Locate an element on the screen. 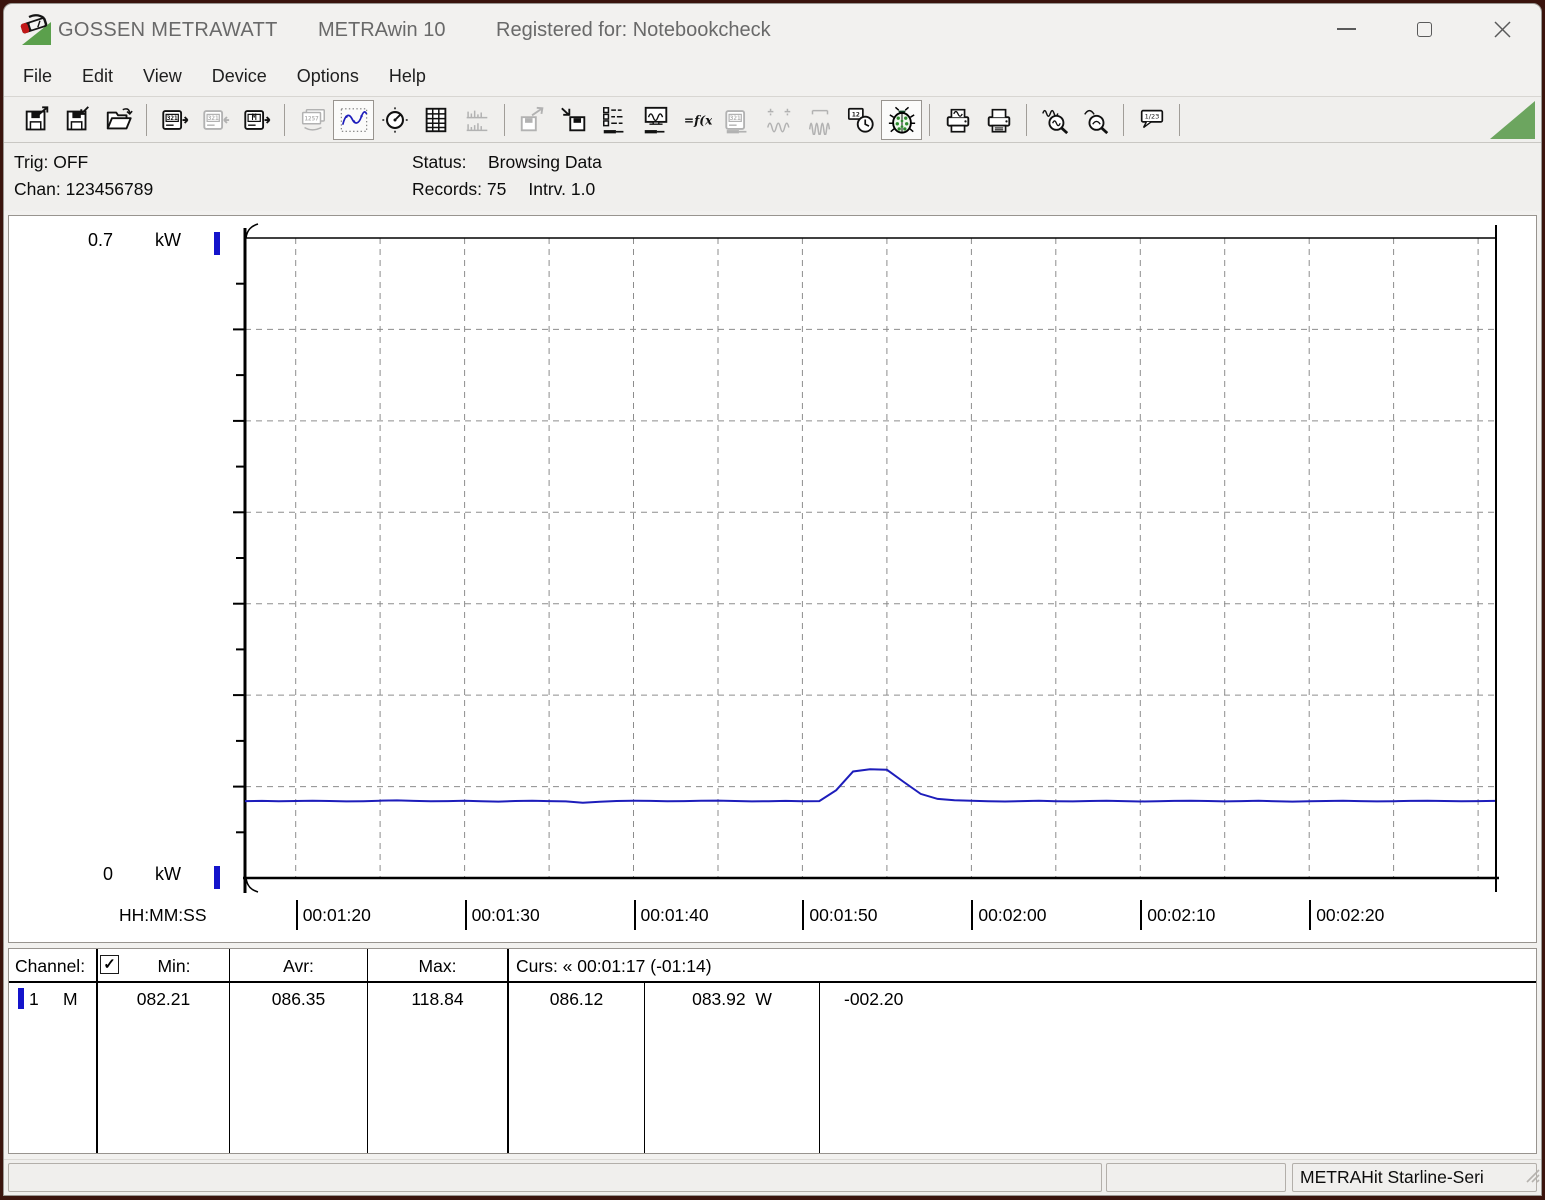 This screenshot has width=1545, height=1200. records-line: Records: 75 Intrv. 1.0 is located at coordinates (507, 189).